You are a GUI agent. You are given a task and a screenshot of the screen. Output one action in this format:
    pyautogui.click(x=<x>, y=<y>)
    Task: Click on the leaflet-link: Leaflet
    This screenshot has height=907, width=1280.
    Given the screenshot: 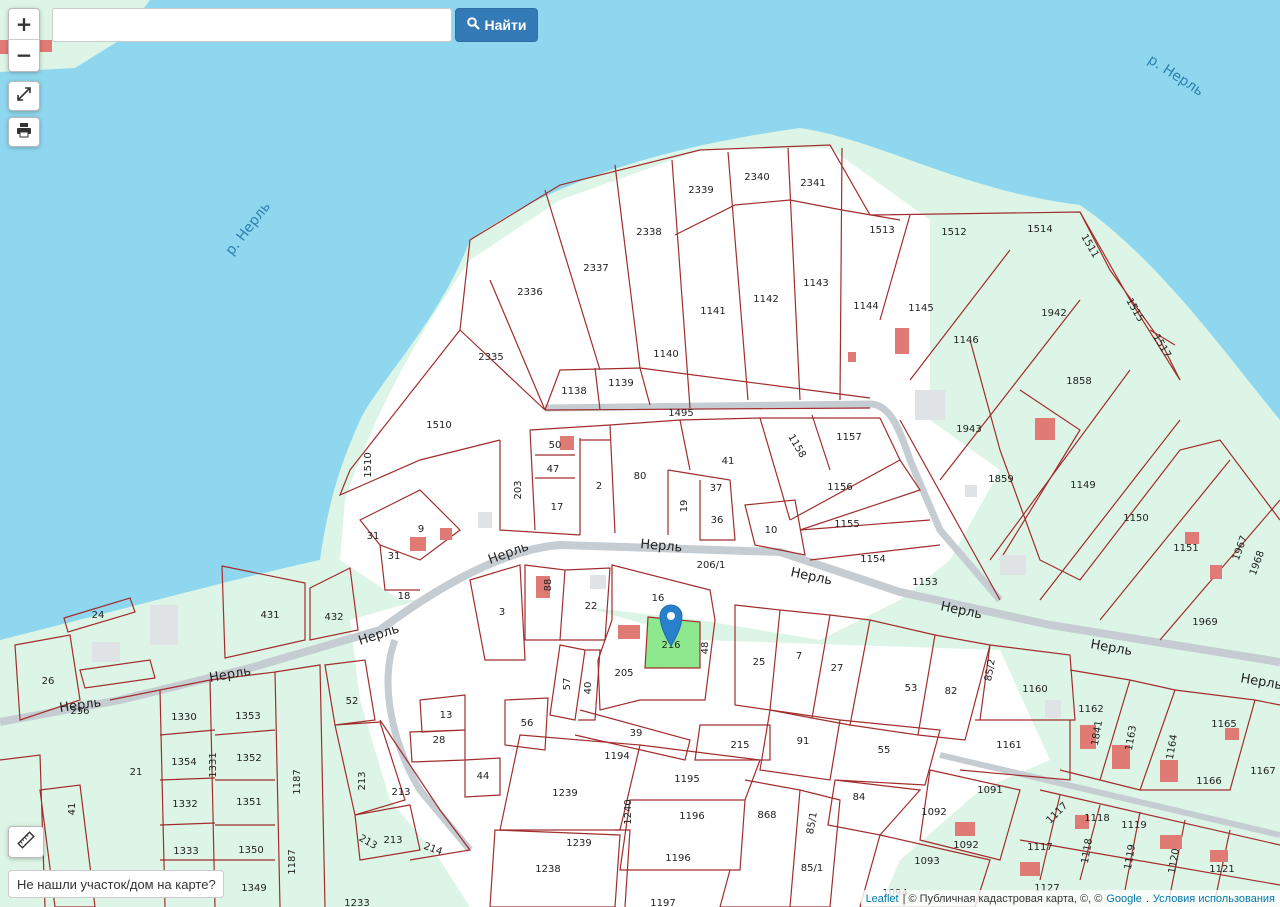 What is the action you would take?
    pyautogui.click(x=882, y=899)
    